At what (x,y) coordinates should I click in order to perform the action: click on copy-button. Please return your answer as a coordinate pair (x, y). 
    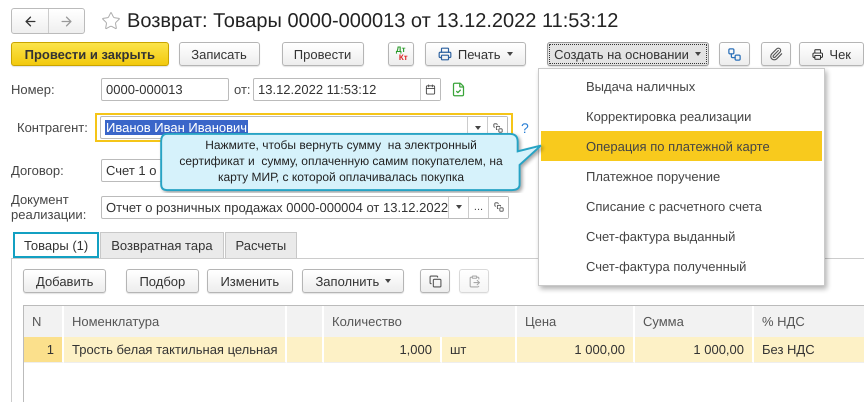
    Looking at the image, I should click on (435, 281).